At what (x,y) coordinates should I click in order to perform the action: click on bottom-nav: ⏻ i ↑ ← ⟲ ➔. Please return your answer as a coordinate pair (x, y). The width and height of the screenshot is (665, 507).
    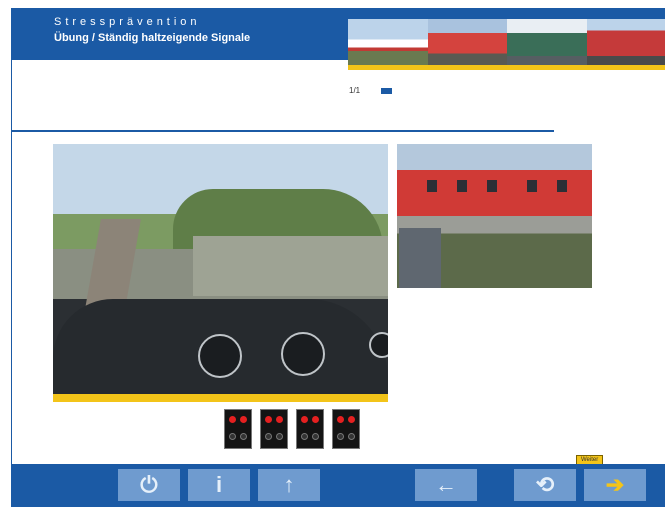
    Looking at the image, I should click on (338, 485).